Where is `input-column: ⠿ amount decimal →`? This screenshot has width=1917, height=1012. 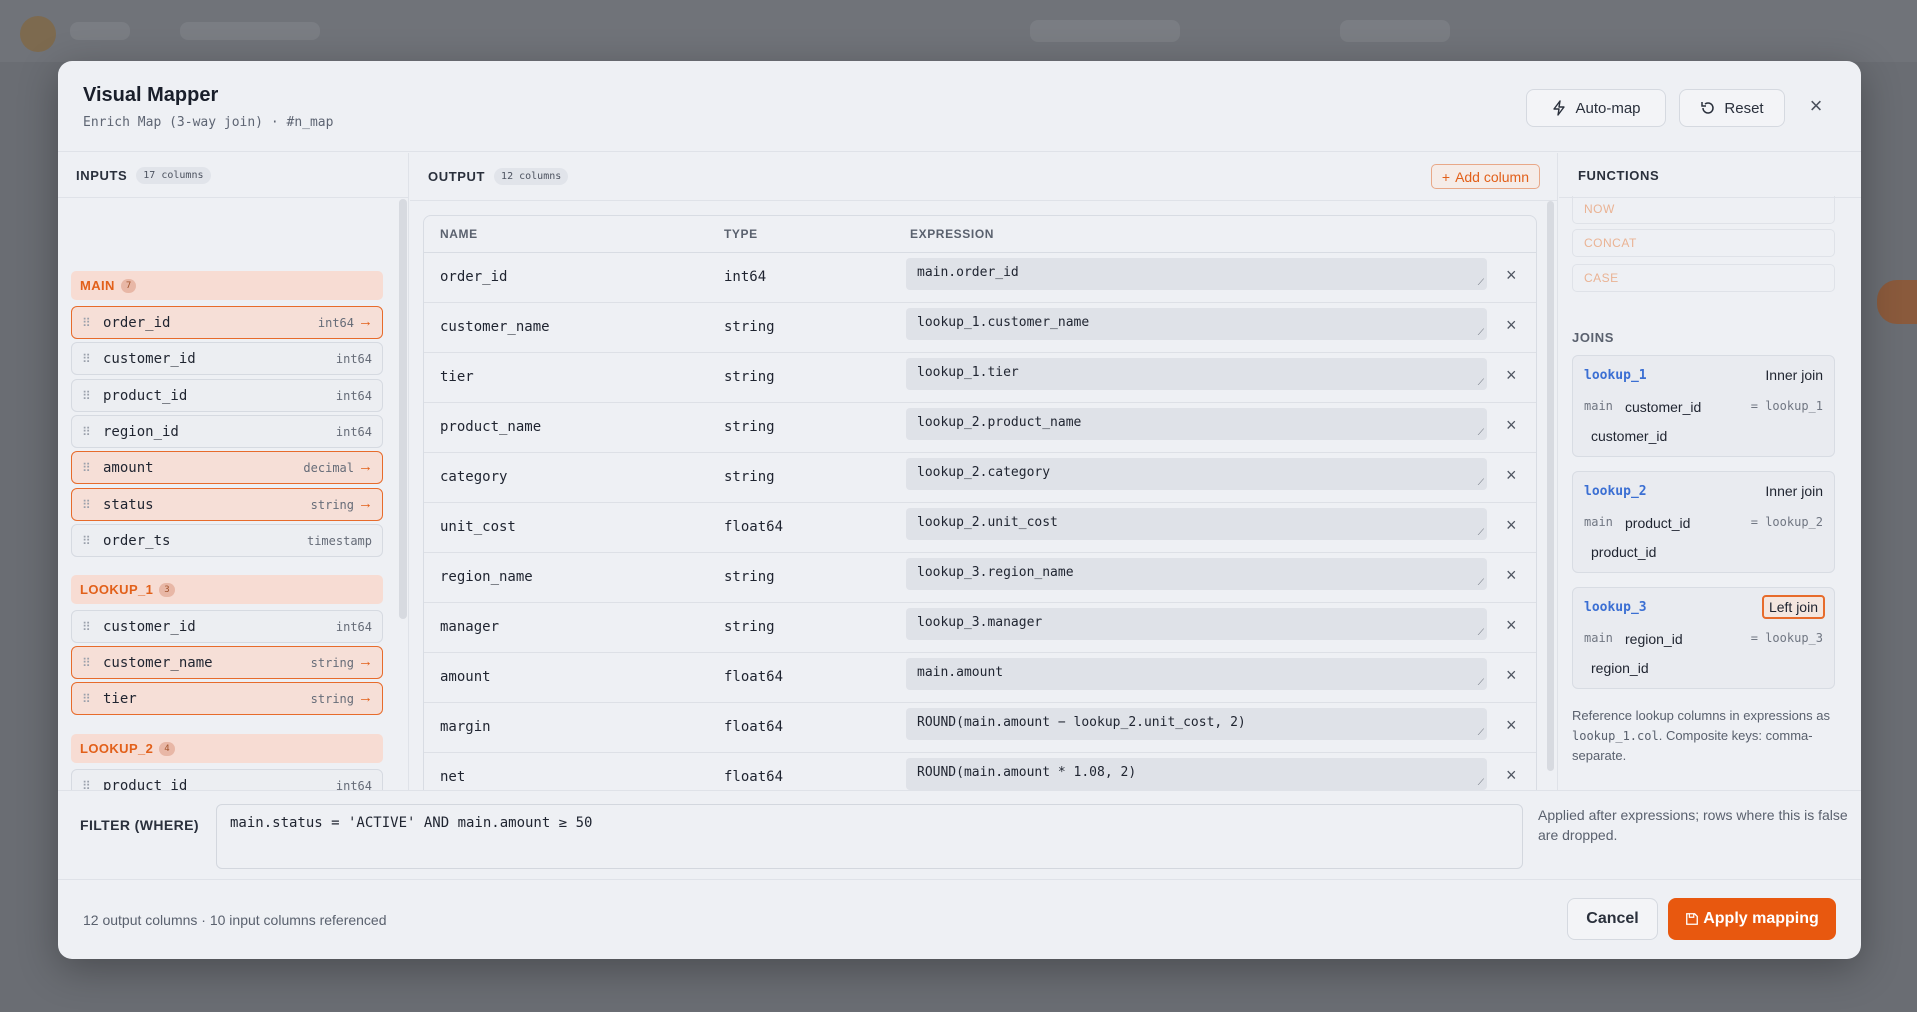 input-column: ⠿ amount decimal → is located at coordinates (227, 467).